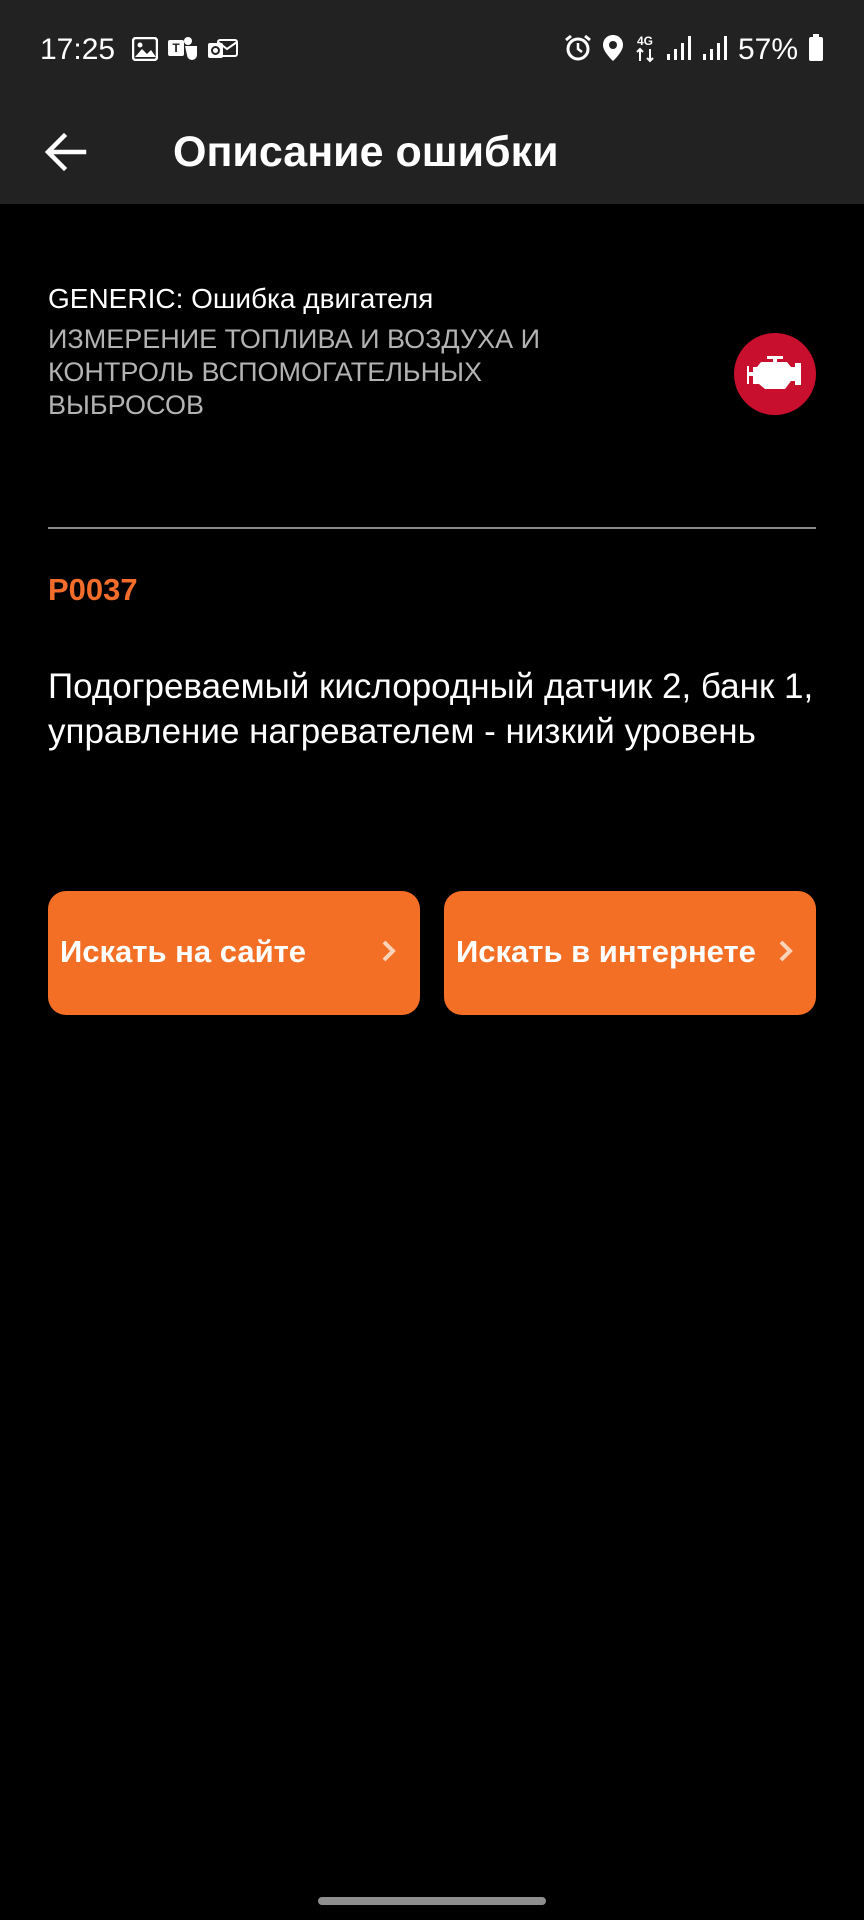  I want to click on arrow-left-icon, so click(65, 152).